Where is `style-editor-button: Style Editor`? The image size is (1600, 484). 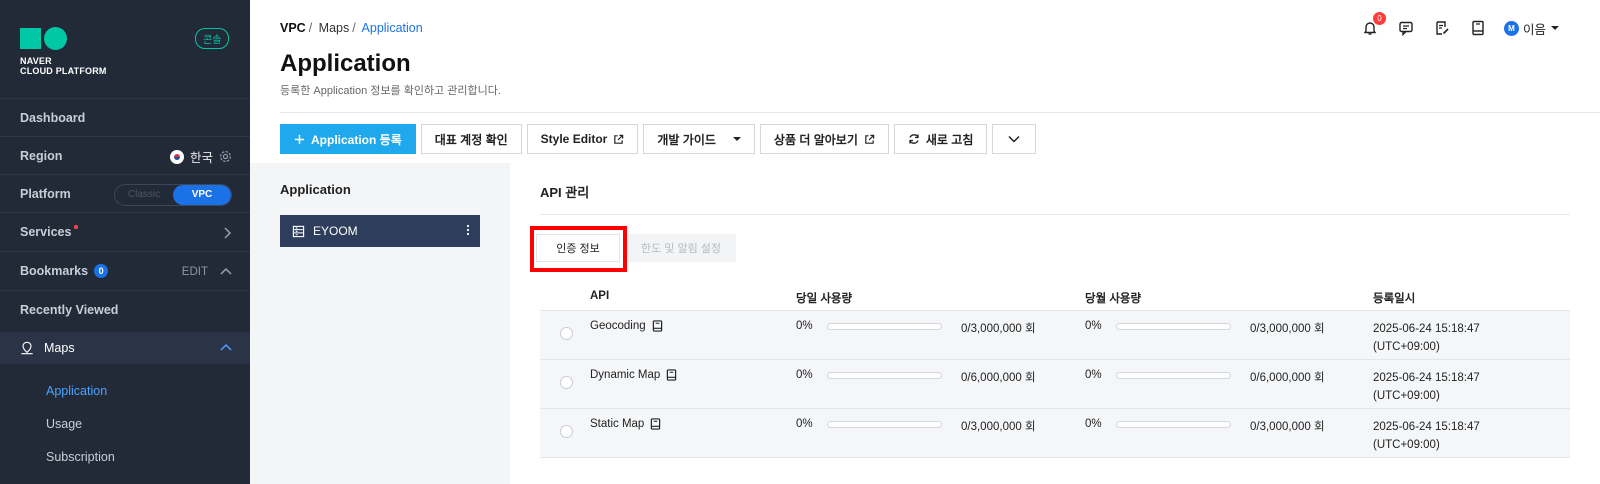
style-editor-button: Style Editor is located at coordinates (582, 139).